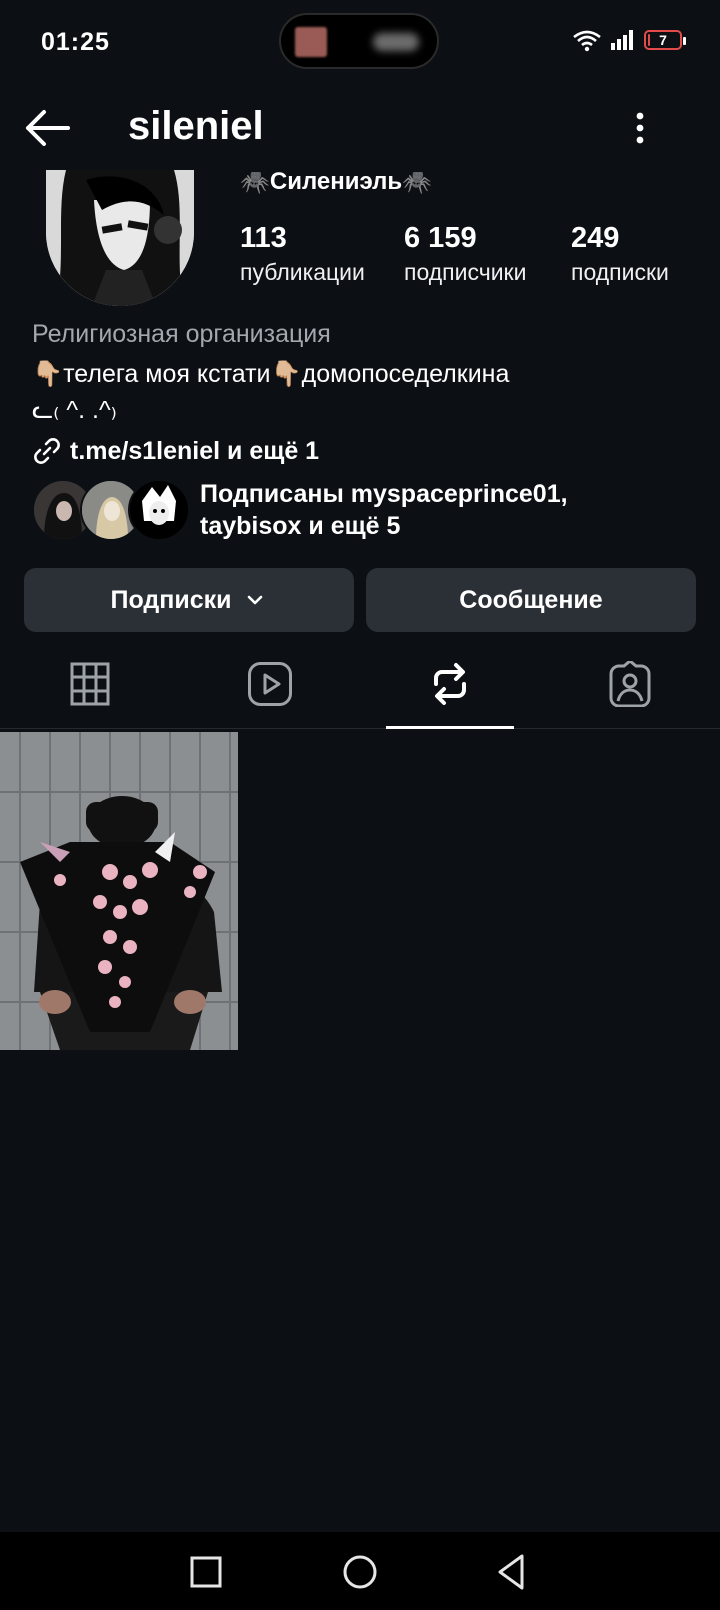  I want to click on home-button, so click(360, 1572).